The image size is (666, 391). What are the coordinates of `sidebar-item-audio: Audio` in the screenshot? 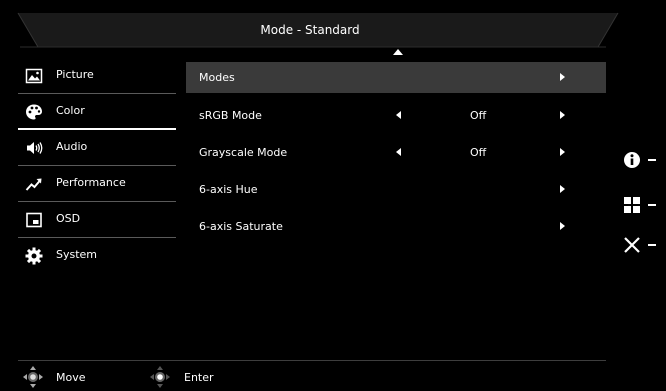 It's located at (97, 148).